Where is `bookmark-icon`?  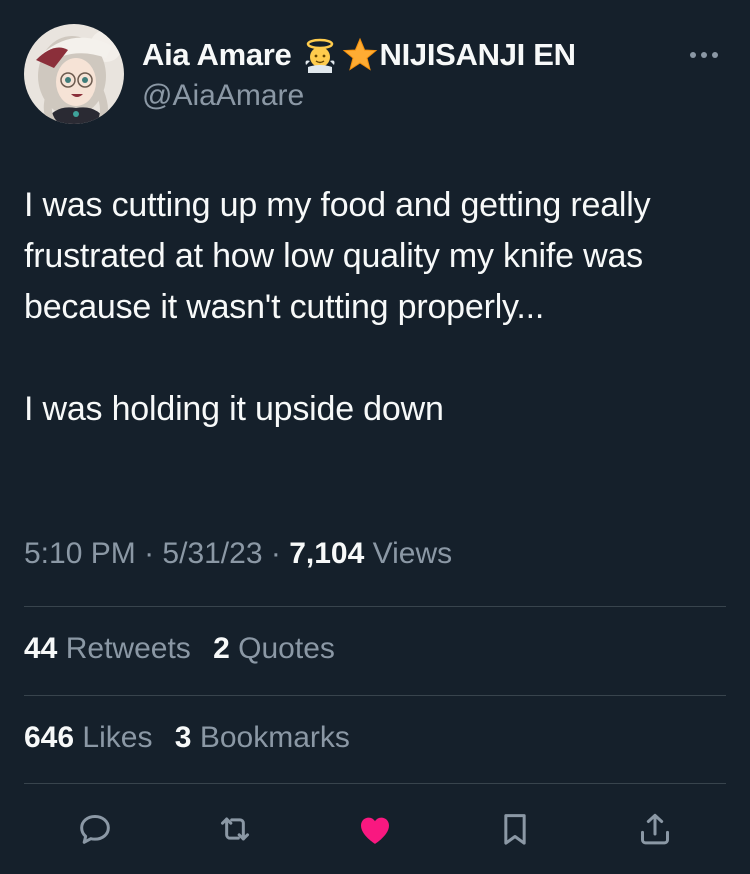 bookmark-icon is located at coordinates (515, 829).